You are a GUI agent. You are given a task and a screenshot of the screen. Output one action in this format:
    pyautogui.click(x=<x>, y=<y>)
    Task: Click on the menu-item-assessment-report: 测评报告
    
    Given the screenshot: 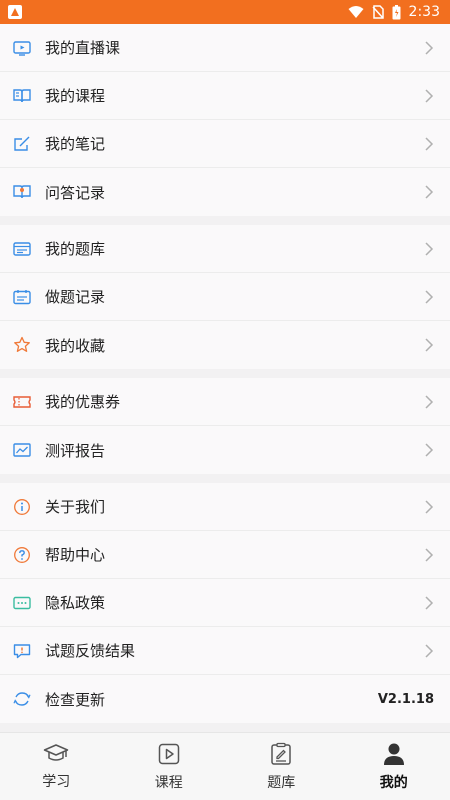 What is the action you would take?
    pyautogui.click(x=225, y=450)
    